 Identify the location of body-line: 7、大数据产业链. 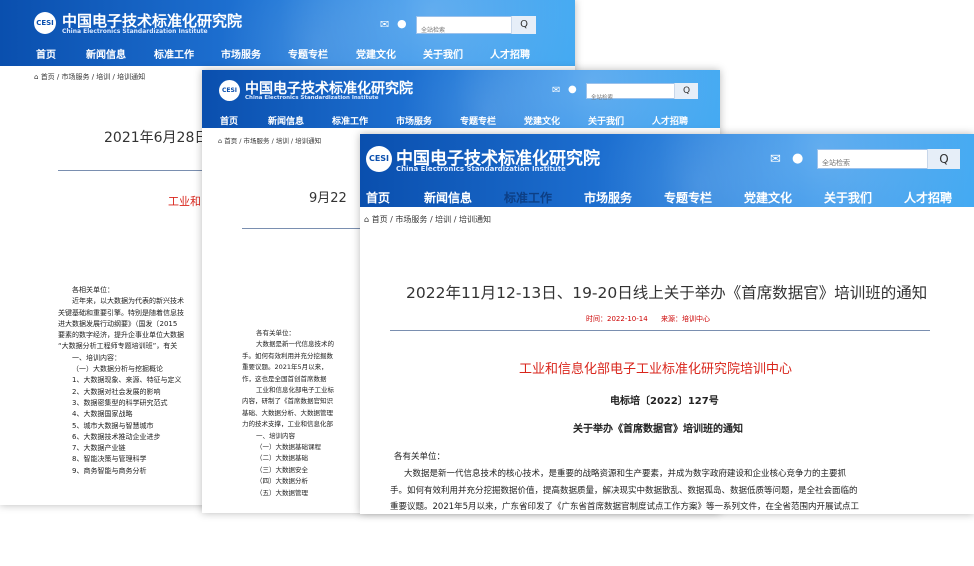
(99, 448).